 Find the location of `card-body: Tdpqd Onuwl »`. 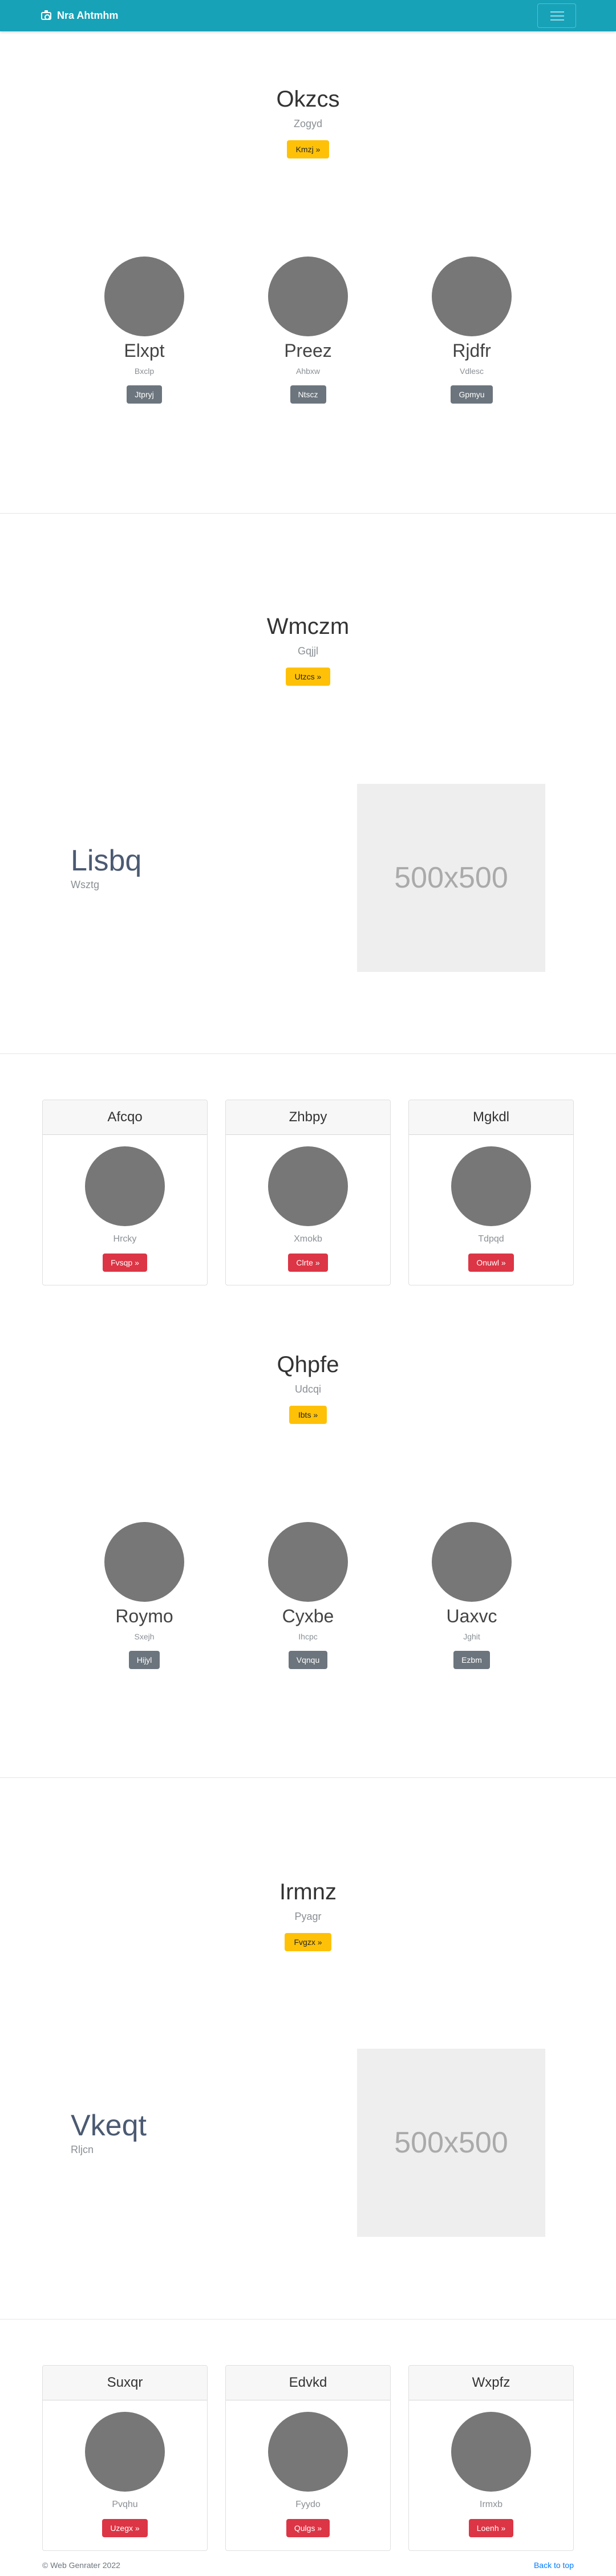

card-body: Tdpqd Onuwl » is located at coordinates (491, 1203).